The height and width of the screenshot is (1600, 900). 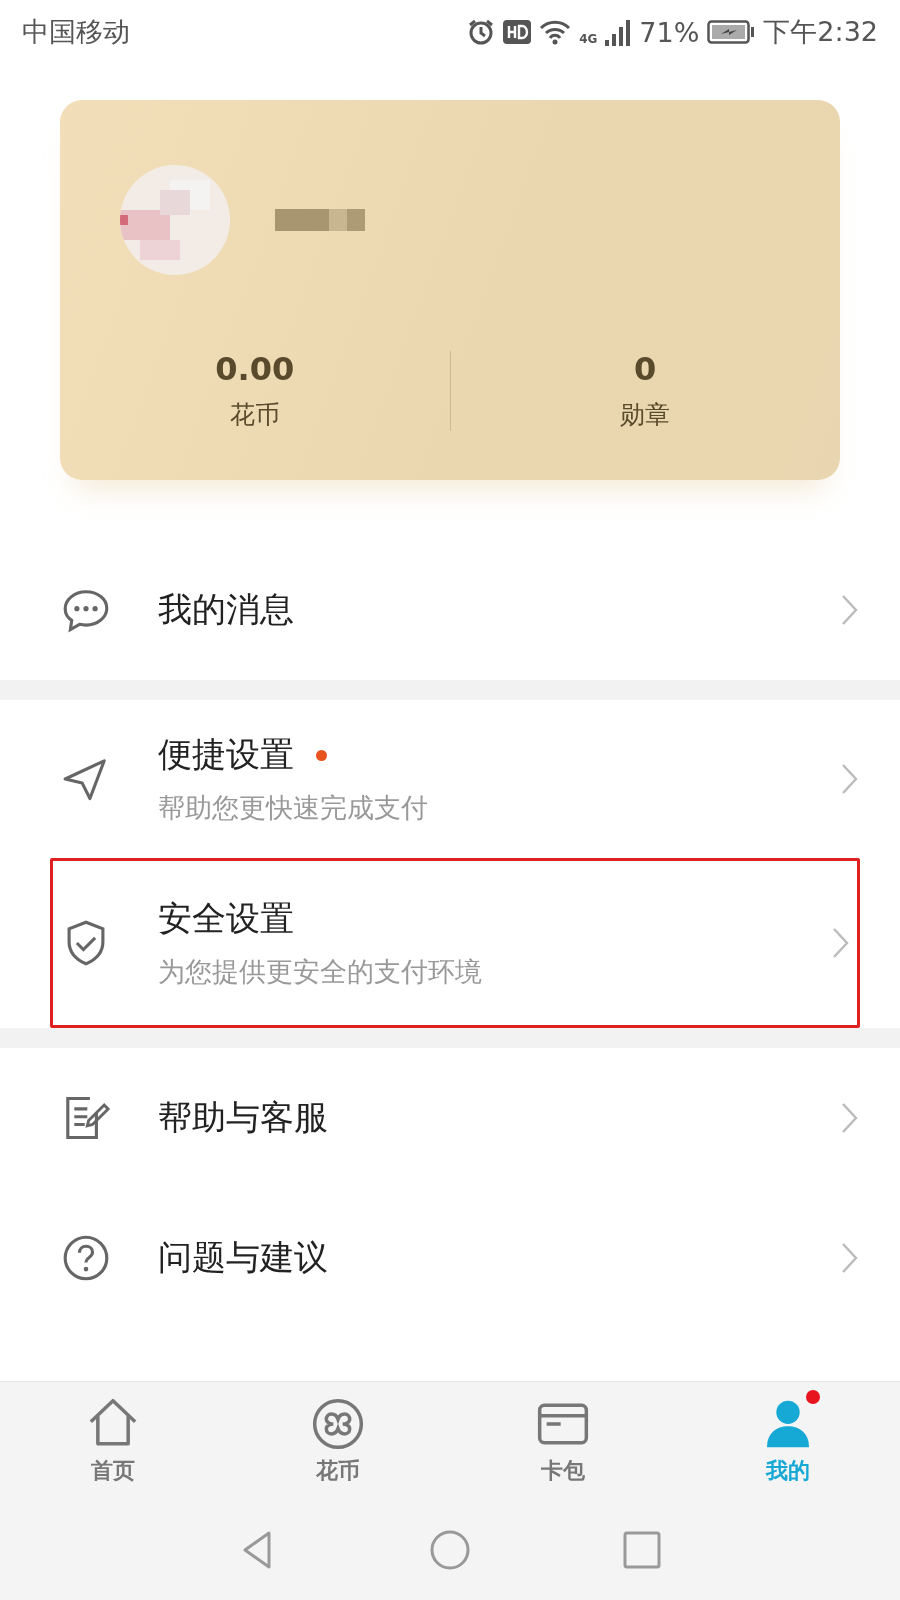 What do you see at coordinates (255, 369) in the screenshot?
I see `stat-value: 0.00` at bounding box center [255, 369].